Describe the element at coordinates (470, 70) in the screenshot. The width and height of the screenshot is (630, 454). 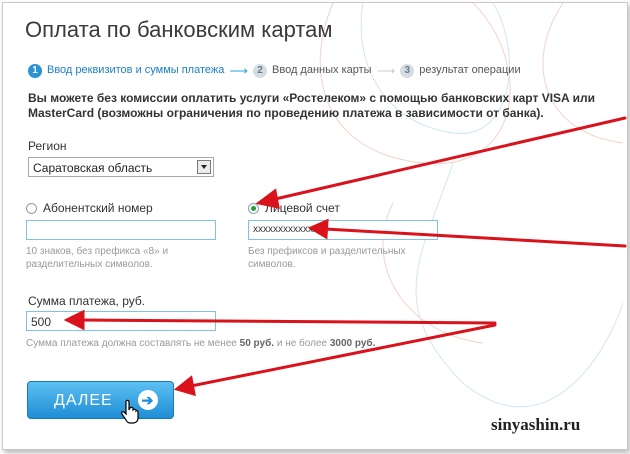
I see `step-3-label: результат операции` at that location.